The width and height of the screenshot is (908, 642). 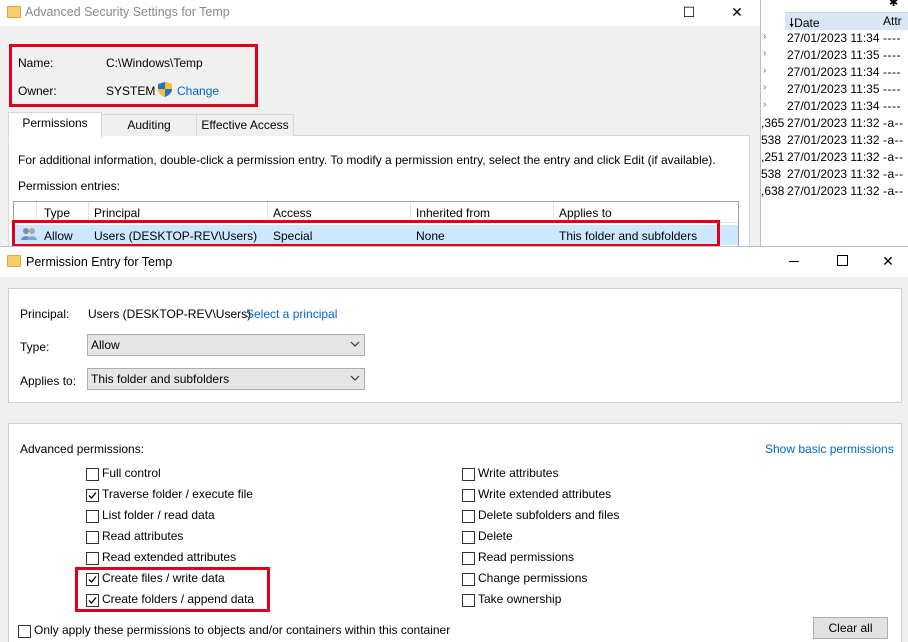 I want to click on file-row: ,251 27/01/2023 11:32 -a--, so click(x=834, y=157).